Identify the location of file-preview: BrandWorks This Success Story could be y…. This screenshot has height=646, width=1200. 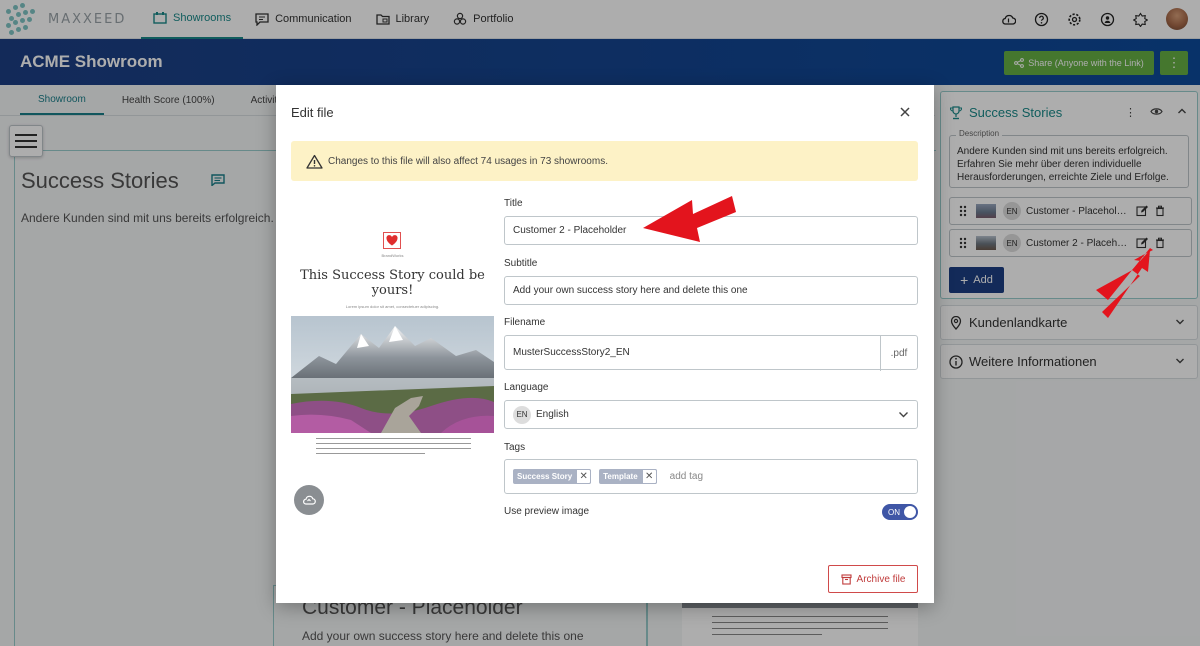
(392, 342).